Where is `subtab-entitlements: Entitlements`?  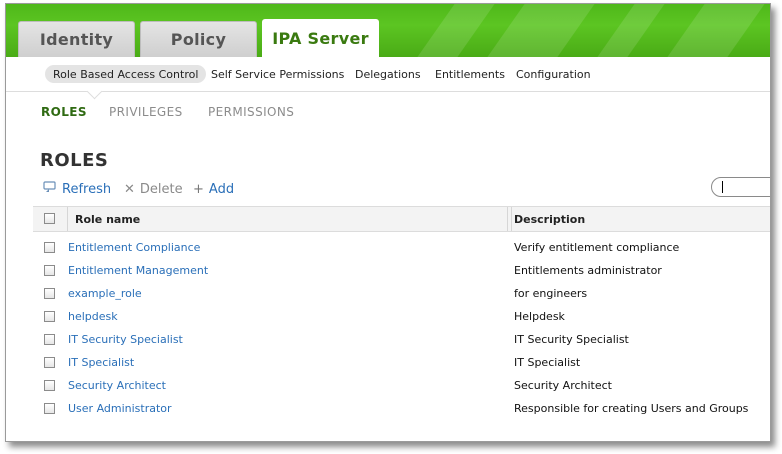 subtab-entitlements: Entitlements is located at coordinates (470, 74).